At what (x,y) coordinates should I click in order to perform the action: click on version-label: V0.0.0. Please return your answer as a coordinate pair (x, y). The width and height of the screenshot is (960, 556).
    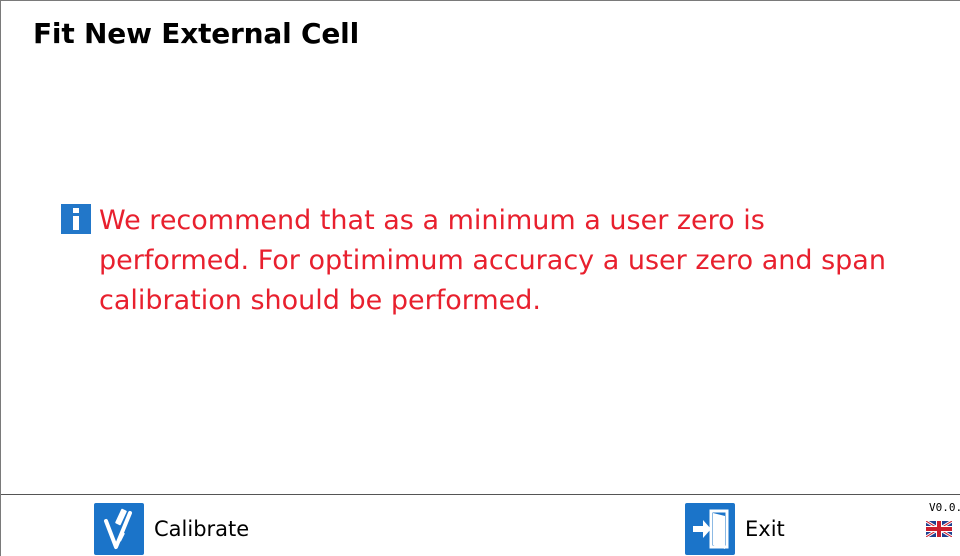
    Looking at the image, I should click on (944, 507).